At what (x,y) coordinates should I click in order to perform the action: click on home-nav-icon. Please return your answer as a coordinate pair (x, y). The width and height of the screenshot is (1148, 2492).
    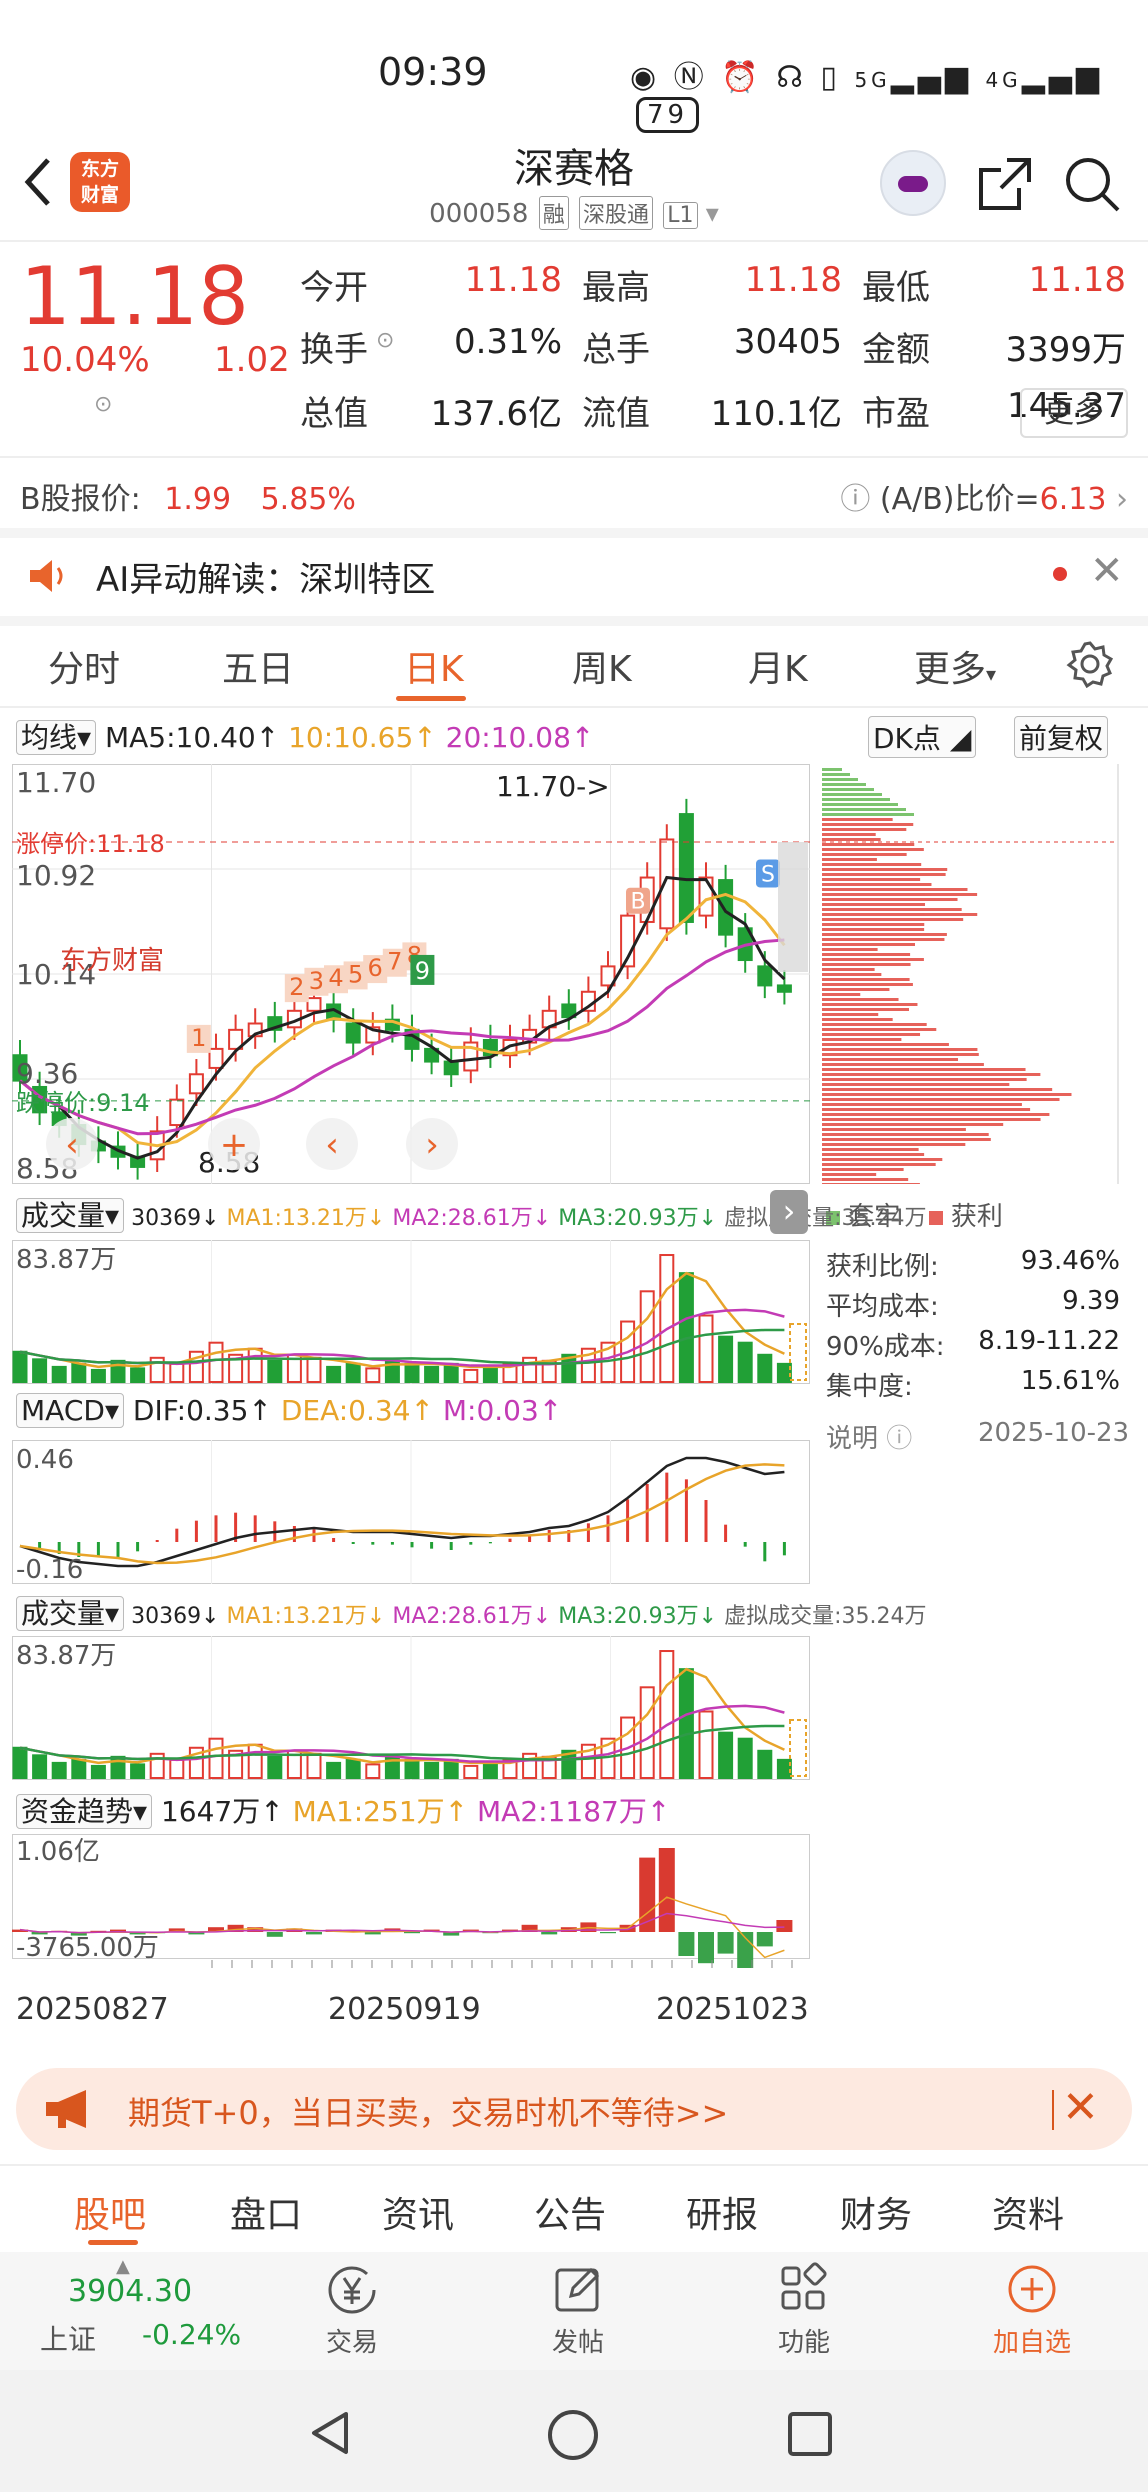
    Looking at the image, I should click on (573, 2435).